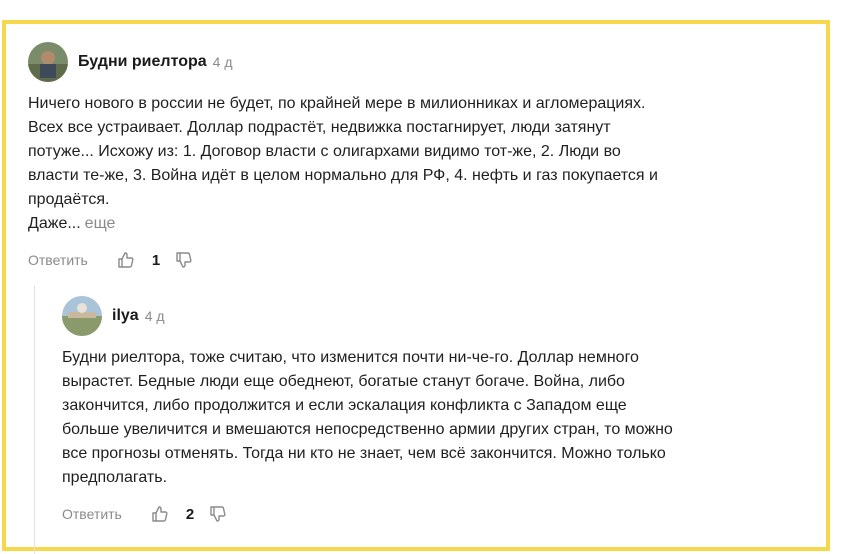  What do you see at coordinates (423, 260) in the screenshot?
I see `comment-actions: Ответить 1` at bounding box center [423, 260].